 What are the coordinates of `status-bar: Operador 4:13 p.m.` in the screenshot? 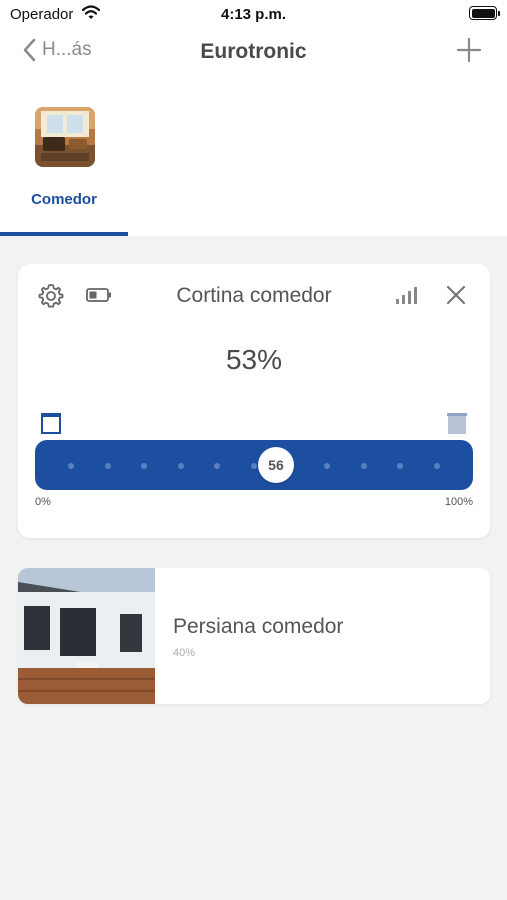 It's located at (253, 15).